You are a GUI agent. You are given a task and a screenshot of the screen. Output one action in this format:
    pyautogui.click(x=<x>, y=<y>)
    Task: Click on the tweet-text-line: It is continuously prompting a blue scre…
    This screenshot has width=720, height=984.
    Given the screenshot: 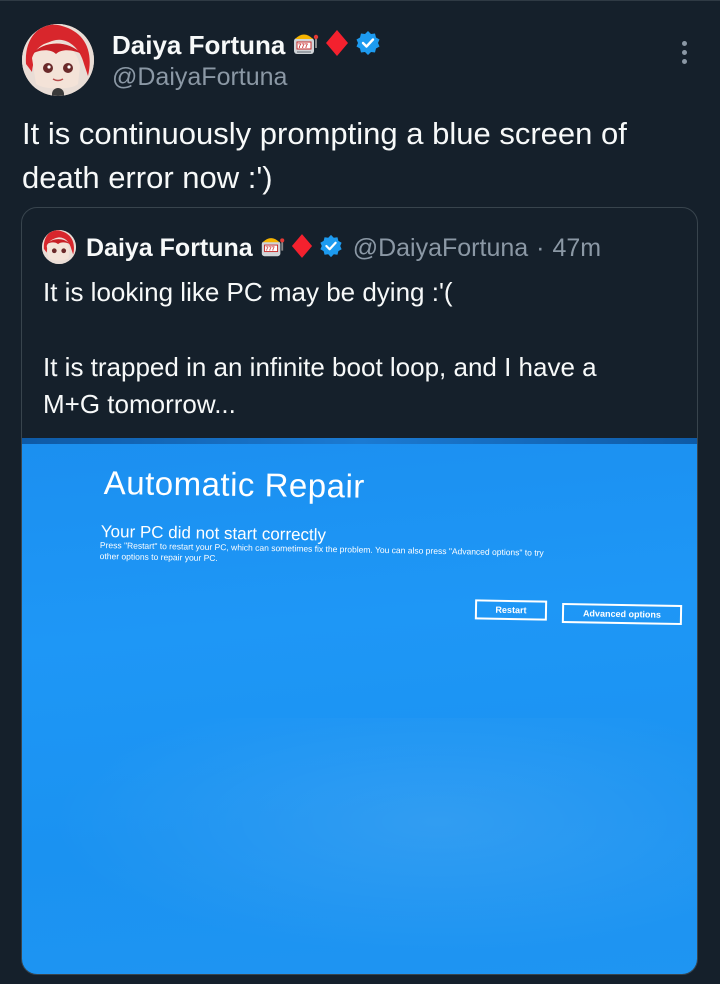 What is the action you would take?
    pyautogui.click(x=324, y=133)
    